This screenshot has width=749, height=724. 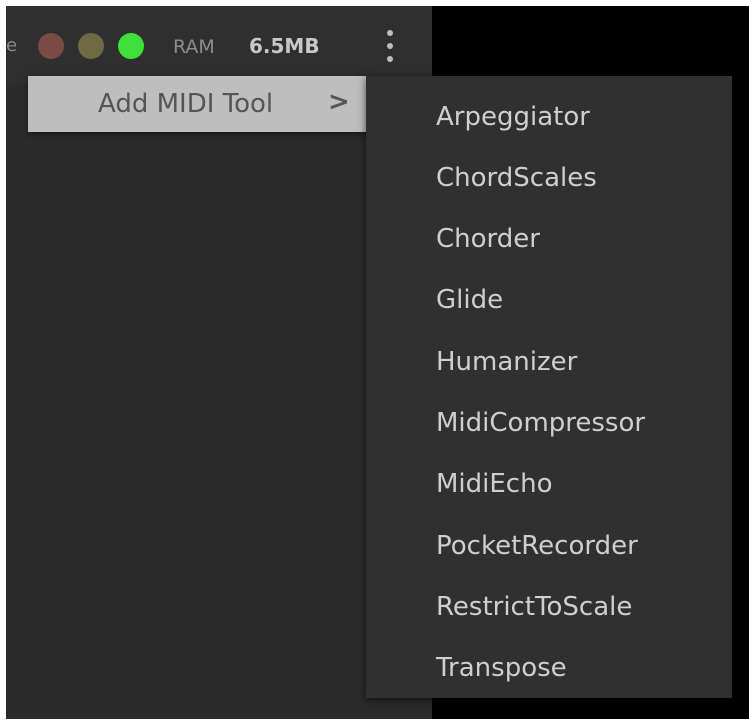 What do you see at coordinates (284, 46) in the screenshot?
I see `ram-value: 6.5MB` at bounding box center [284, 46].